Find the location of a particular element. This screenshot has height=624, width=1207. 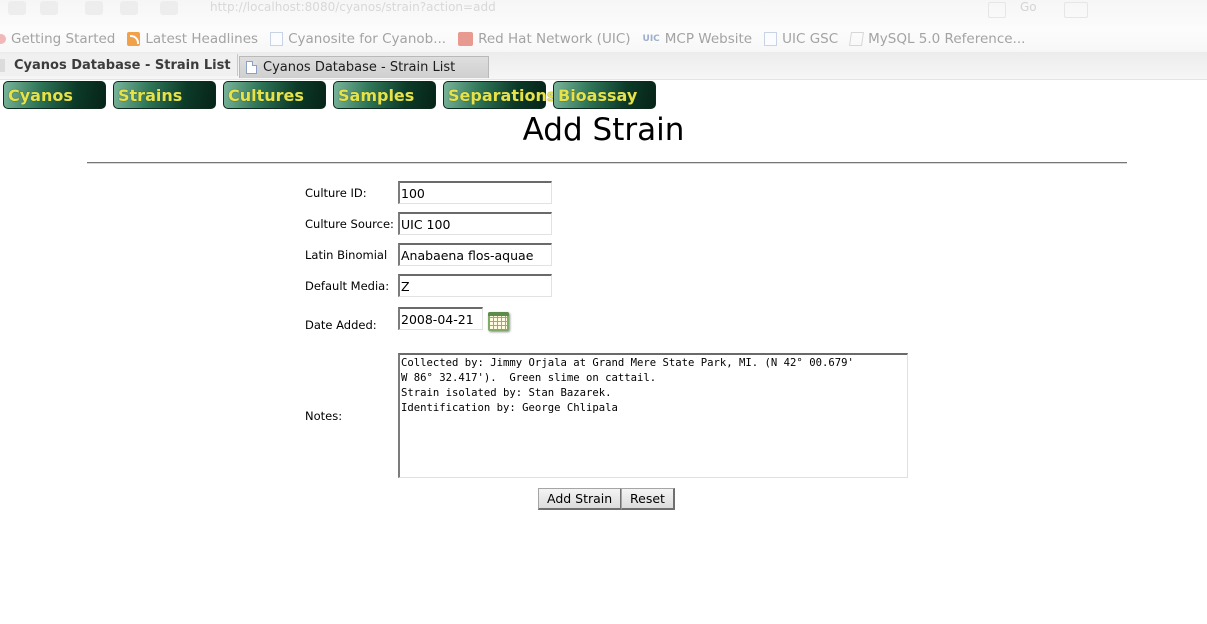

nav-separations: Separations is located at coordinates (499, 95).